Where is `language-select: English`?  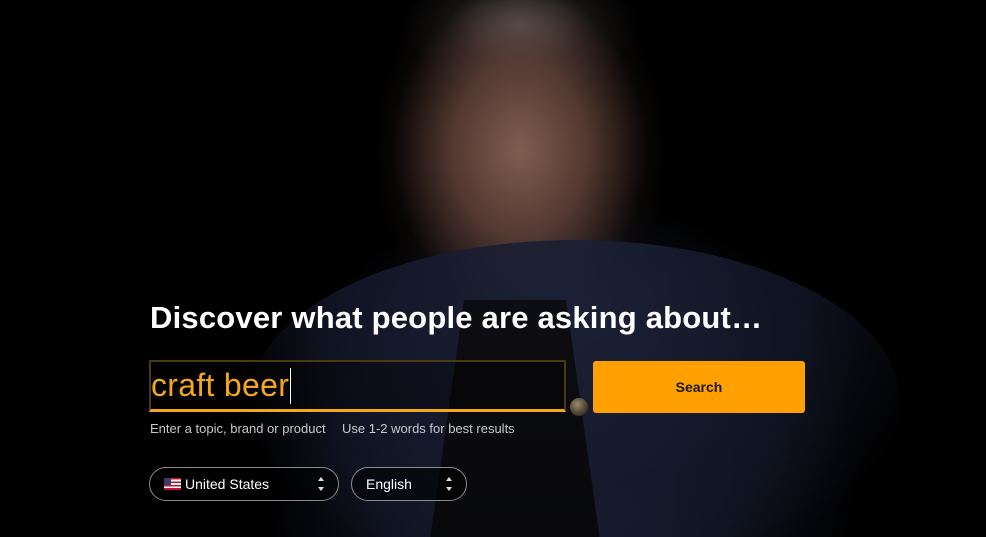
language-select: English is located at coordinates (409, 484).